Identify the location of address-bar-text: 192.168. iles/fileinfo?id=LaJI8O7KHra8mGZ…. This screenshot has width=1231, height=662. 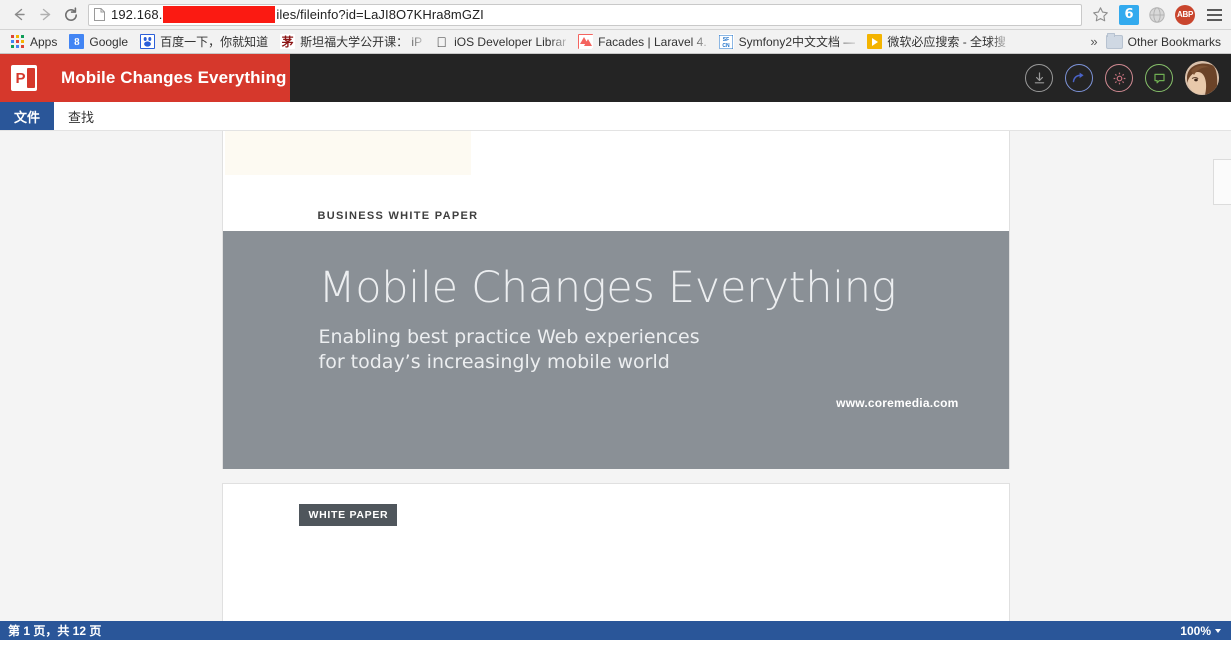
(297, 14).